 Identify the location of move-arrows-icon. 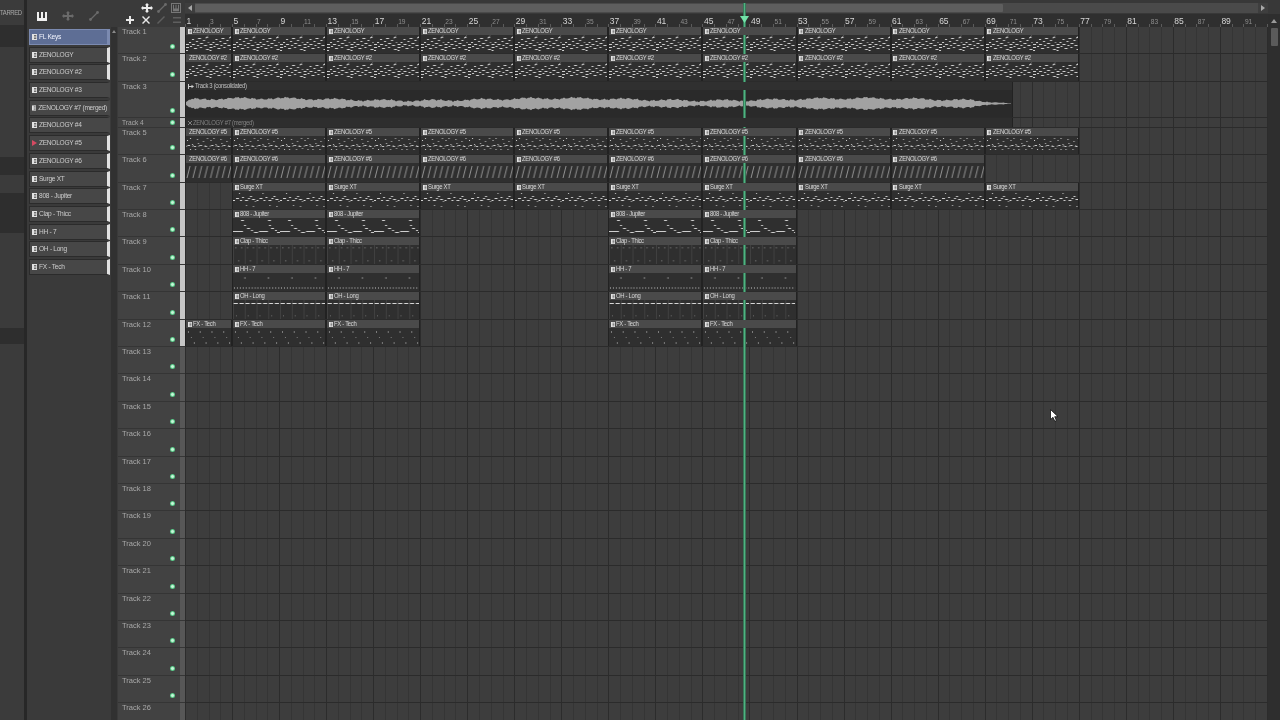
(147, 8).